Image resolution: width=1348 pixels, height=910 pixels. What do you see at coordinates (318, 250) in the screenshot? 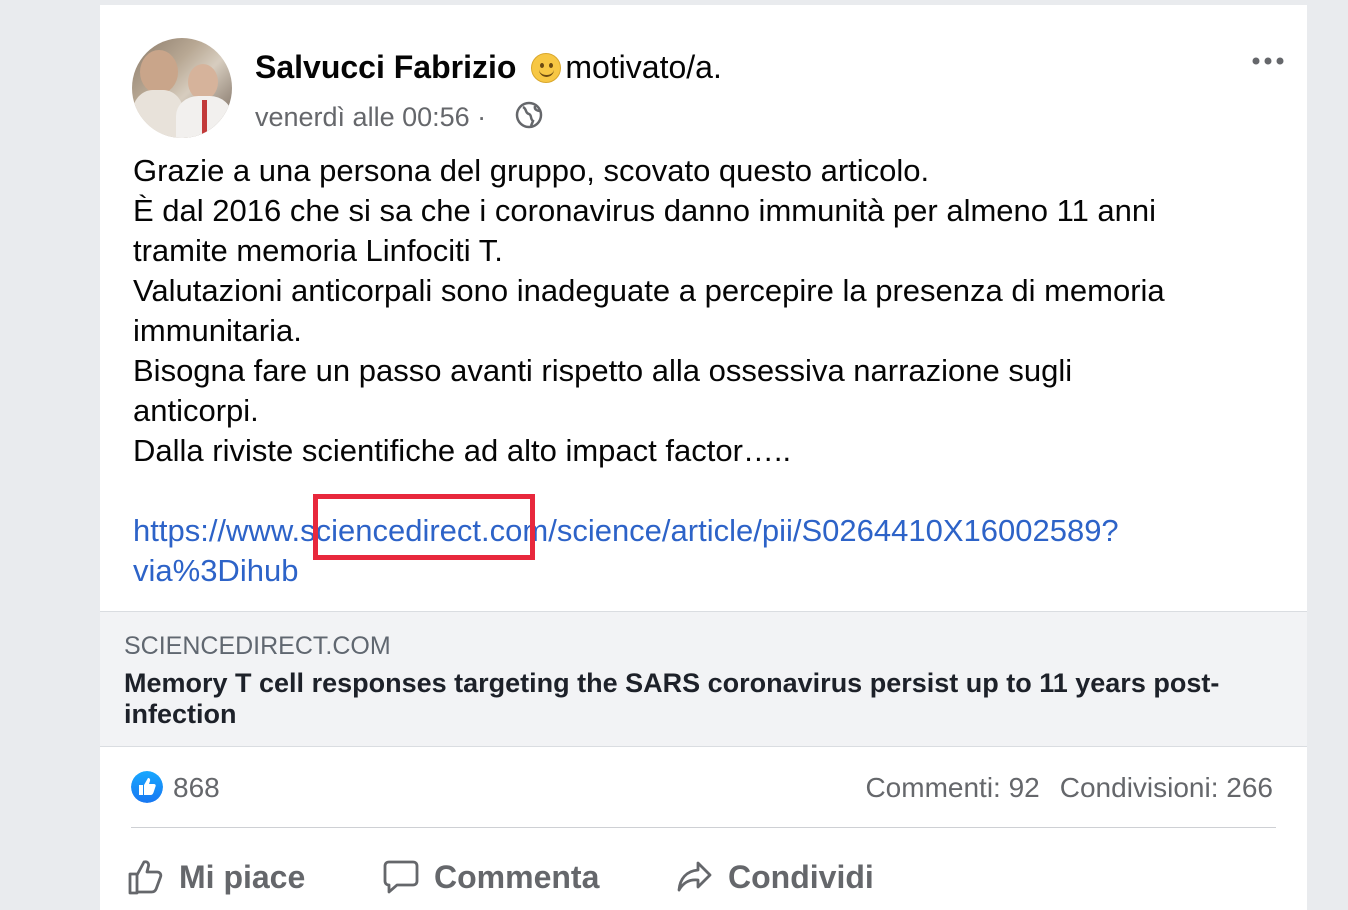
I see `post-line: tramite memoria Linfociti T.` at bounding box center [318, 250].